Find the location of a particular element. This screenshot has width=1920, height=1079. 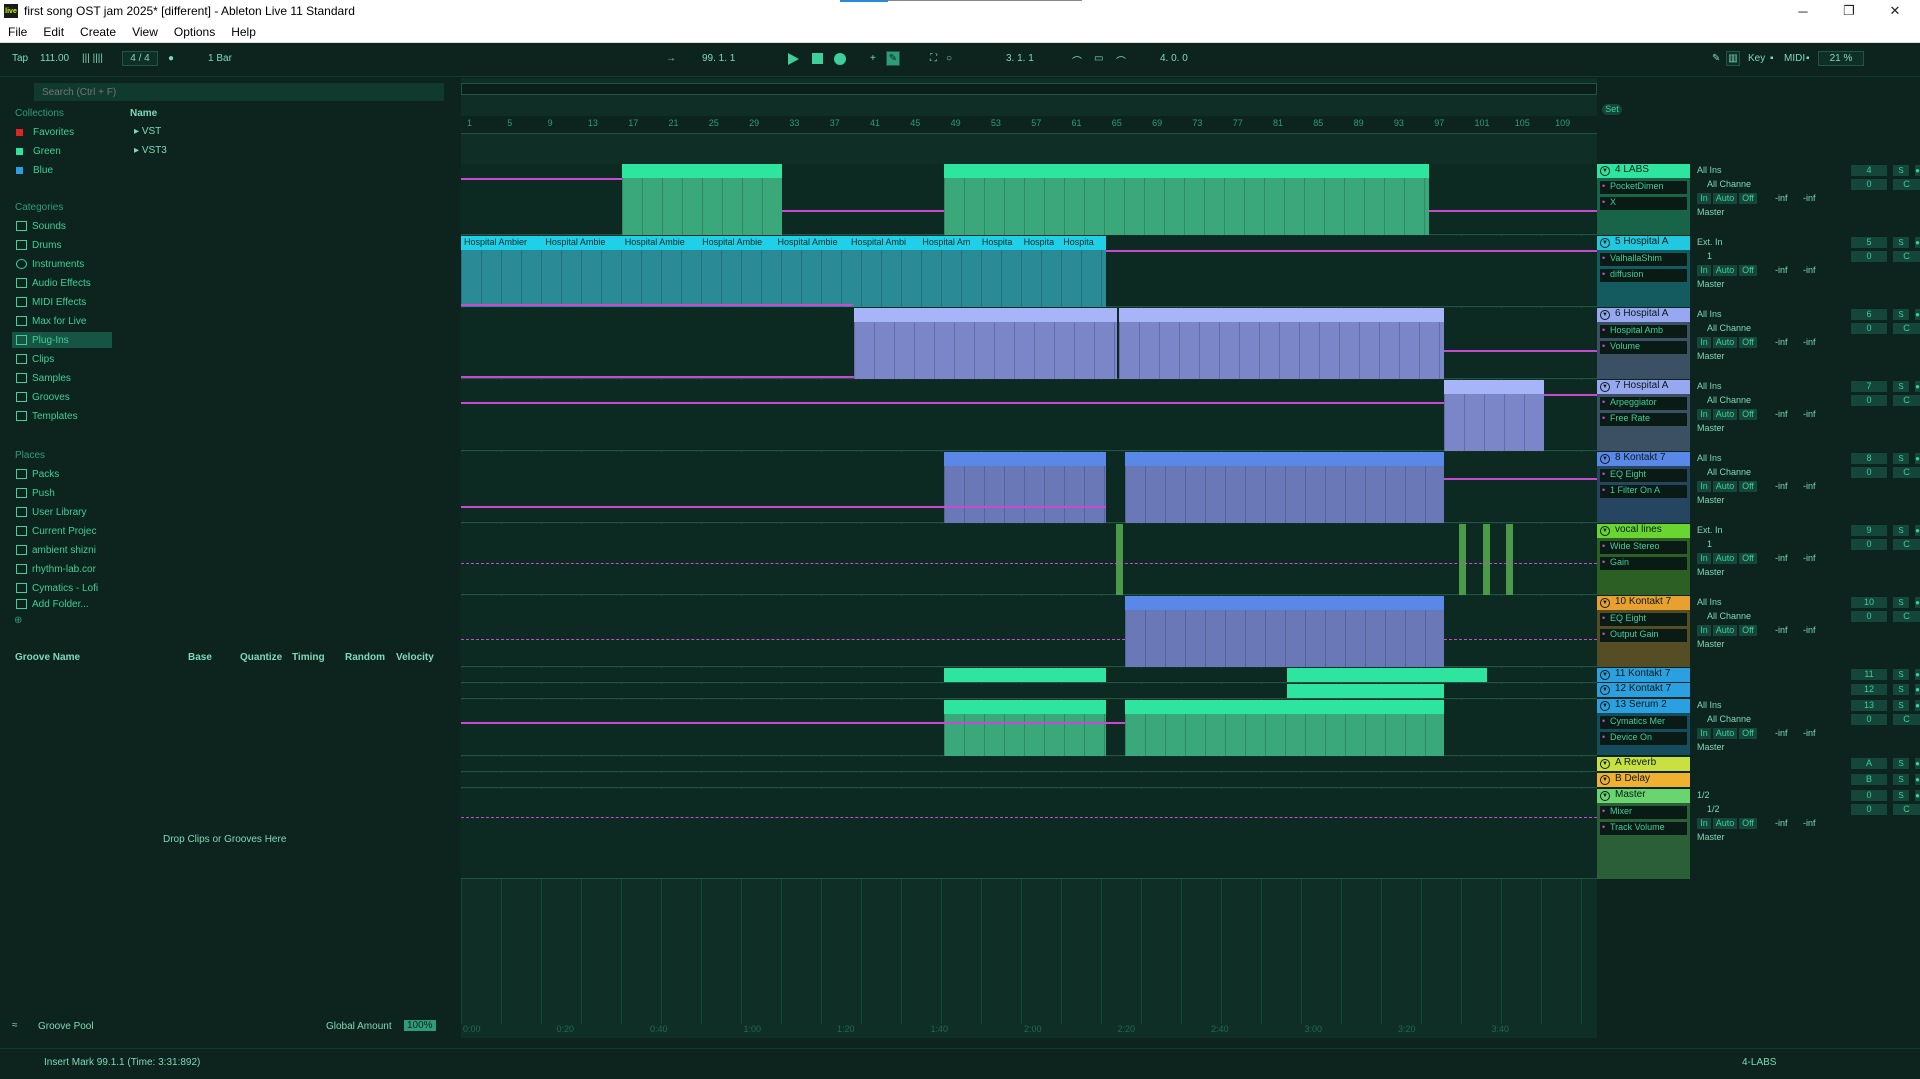

close-button: ✕ is located at coordinates (1895, 11).